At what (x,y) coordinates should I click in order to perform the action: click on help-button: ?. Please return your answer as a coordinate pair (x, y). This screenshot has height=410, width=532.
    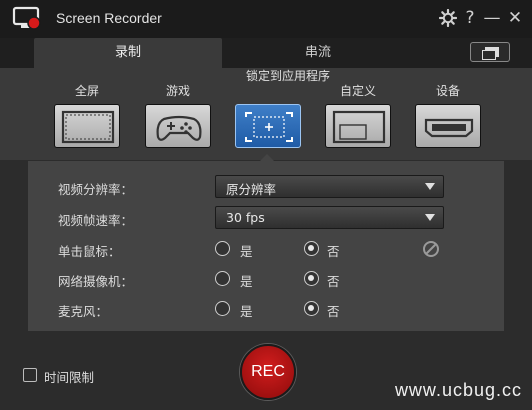
    Looking at the image, I should click on (470, 18).